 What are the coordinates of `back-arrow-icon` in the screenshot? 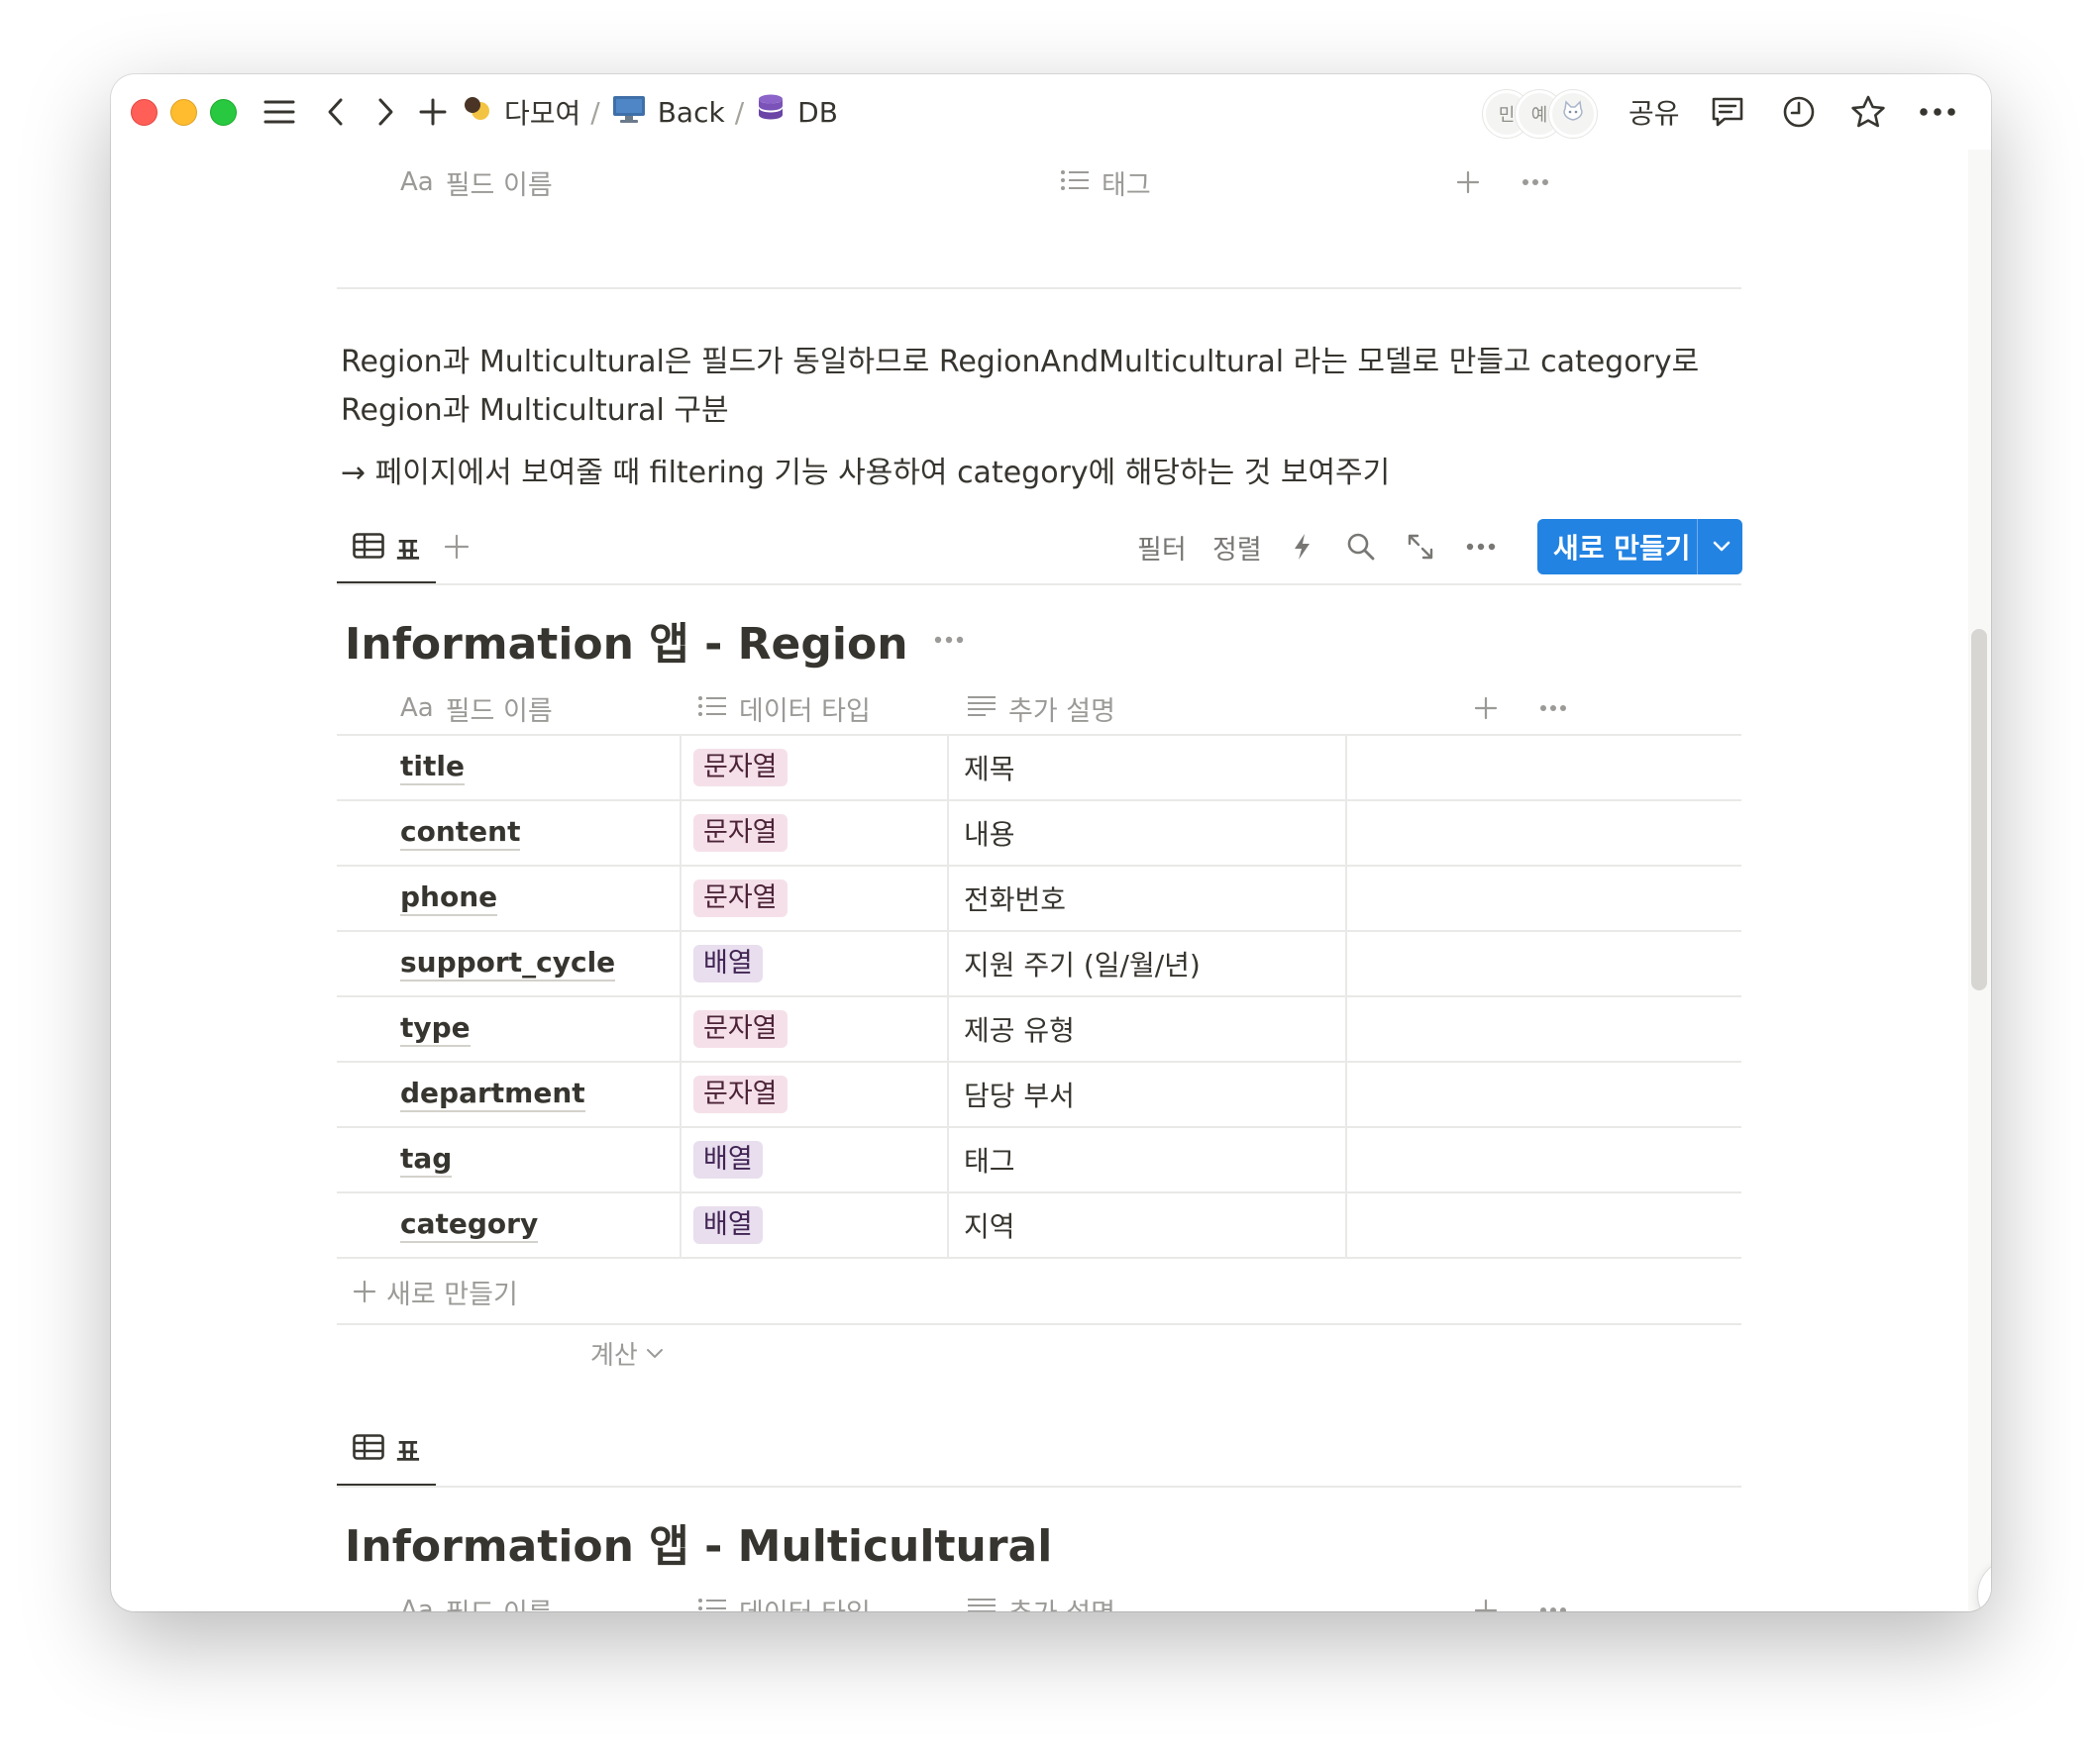 It's located at (336, 112).